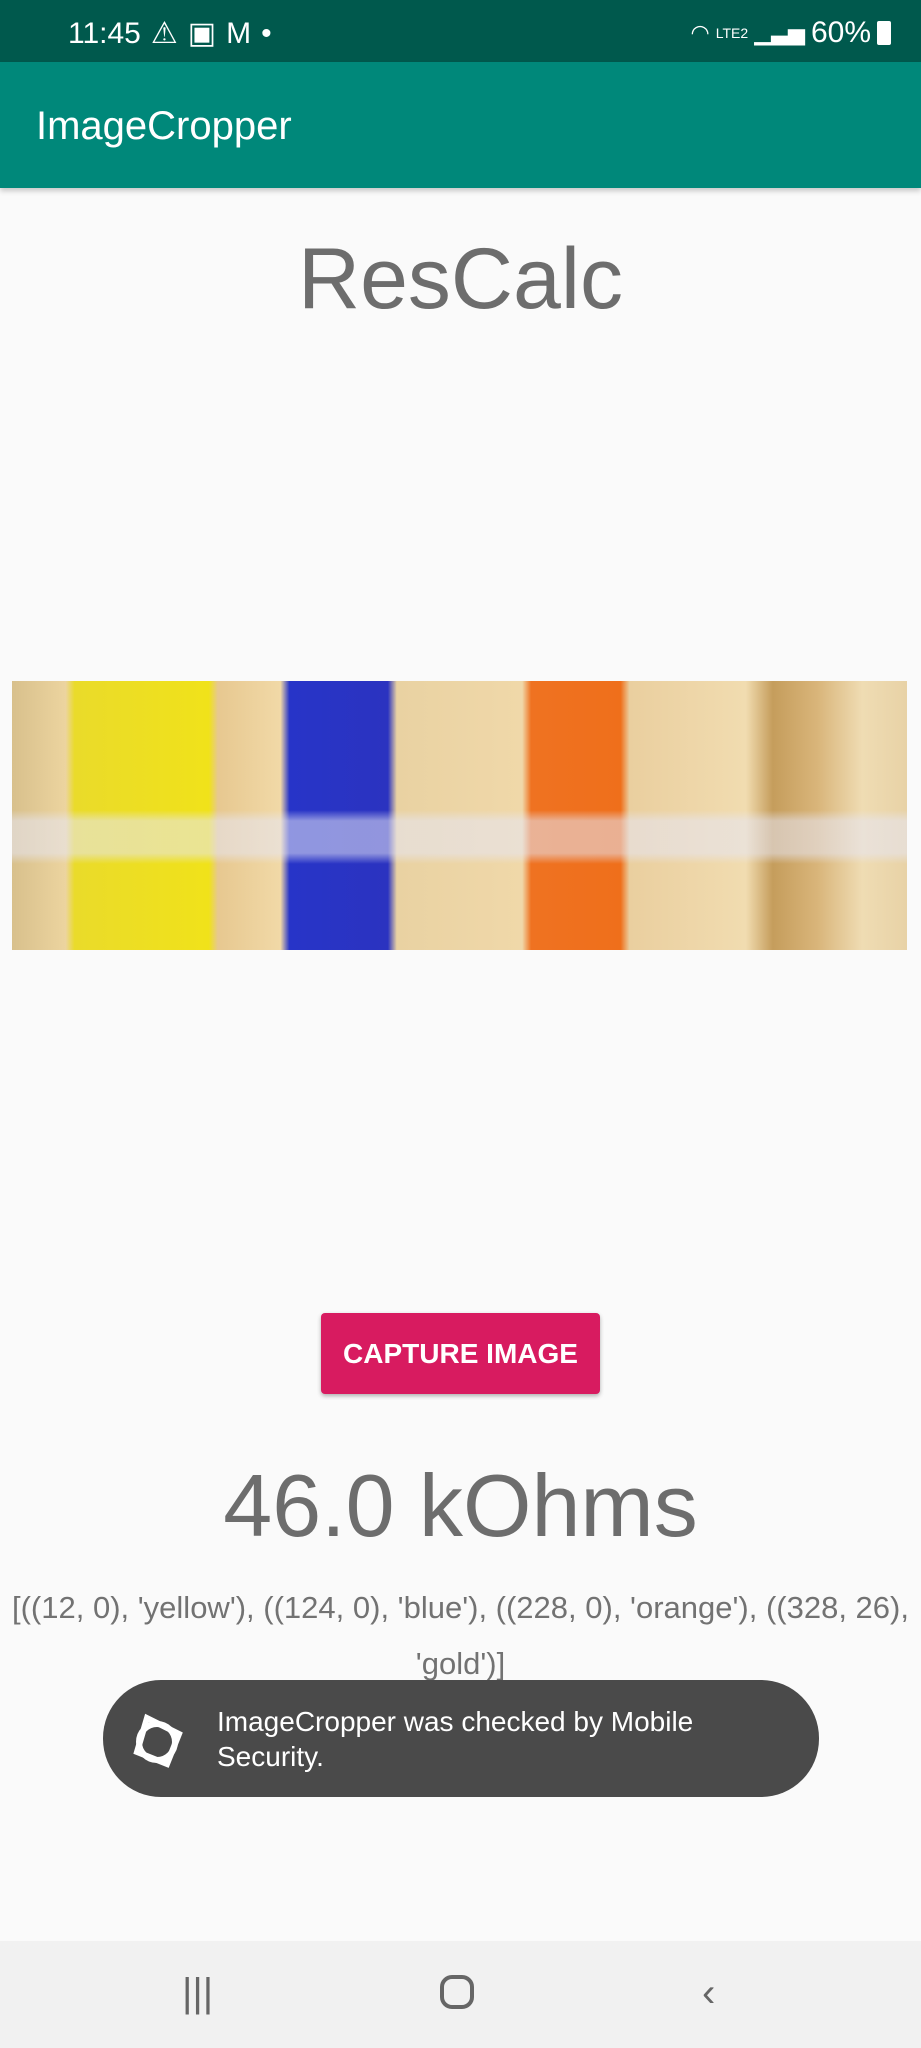 Image resolution: width=921 pixels, height=2048 pixels. What do you see at coordinates (840, 32) in the screenshot?
I see `battery-level: 60%` at bounding box center [840, 32].